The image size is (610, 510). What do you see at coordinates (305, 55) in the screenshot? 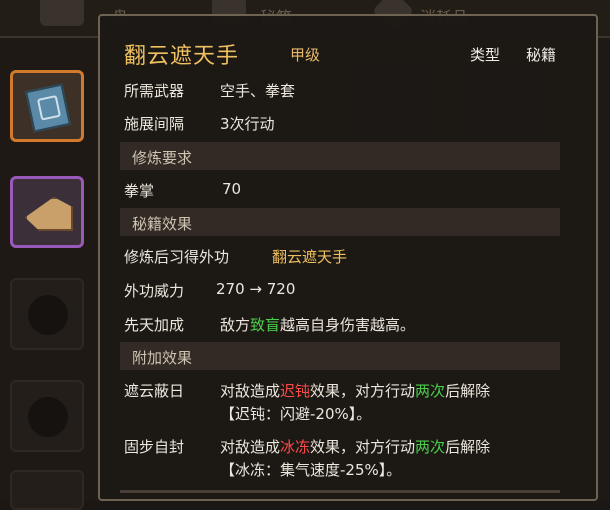
I see `item-grade: 甲级` at bounding box center [305, 55].